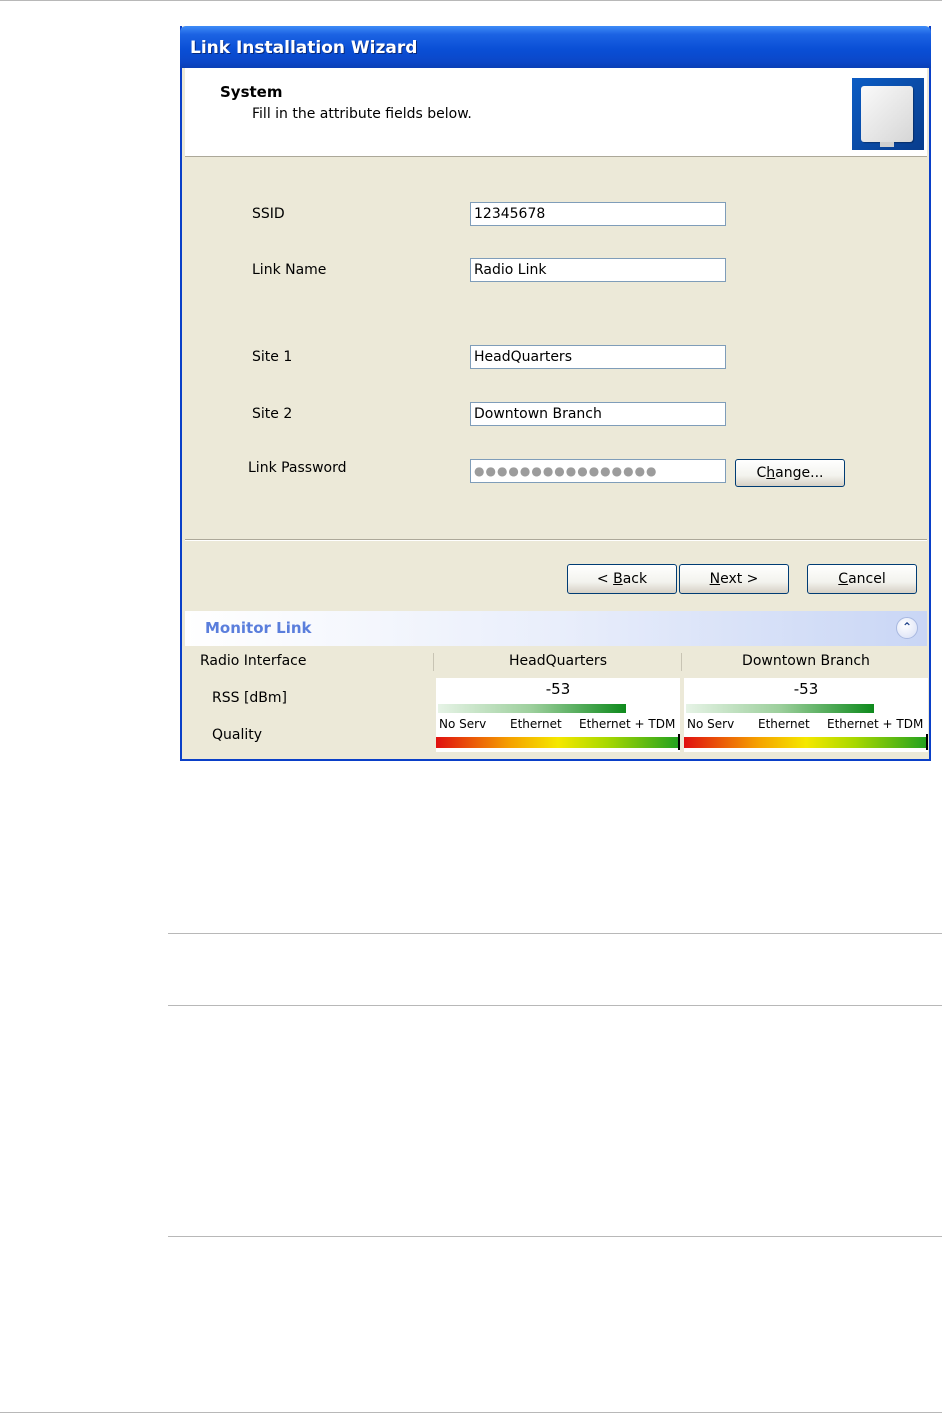  What do you see at coordinates (304, 48) in the screenshot?
I see `window-title: Link Installation Wizard` at bounding box center [304, 48].